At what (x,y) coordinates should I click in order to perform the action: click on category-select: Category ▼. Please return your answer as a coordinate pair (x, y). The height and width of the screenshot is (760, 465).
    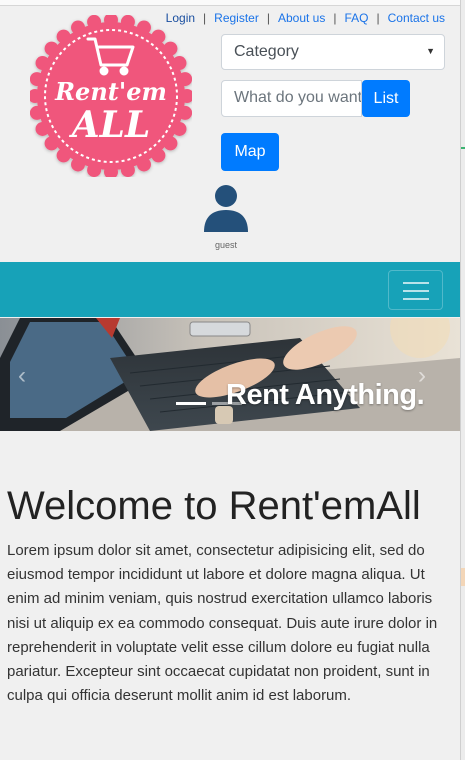
    Looking at the image, I should click on (333, 52).